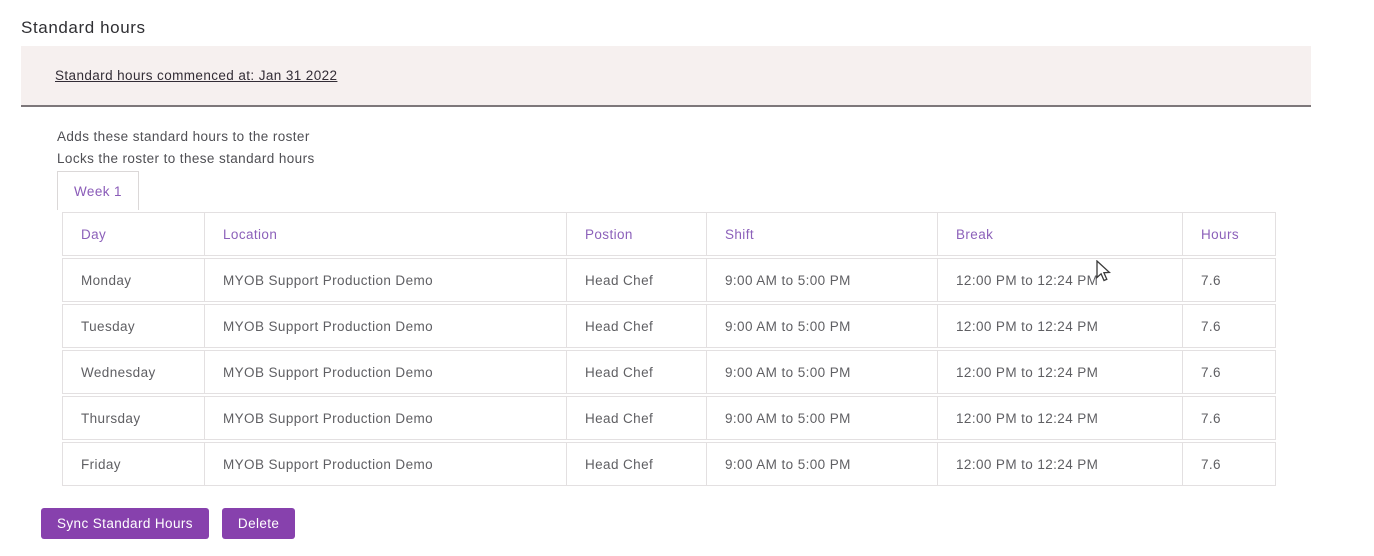 Image resolution: width=1374 pixels, height=556 pixels. I want to click on column-header-location: Location, so click(386, 234).